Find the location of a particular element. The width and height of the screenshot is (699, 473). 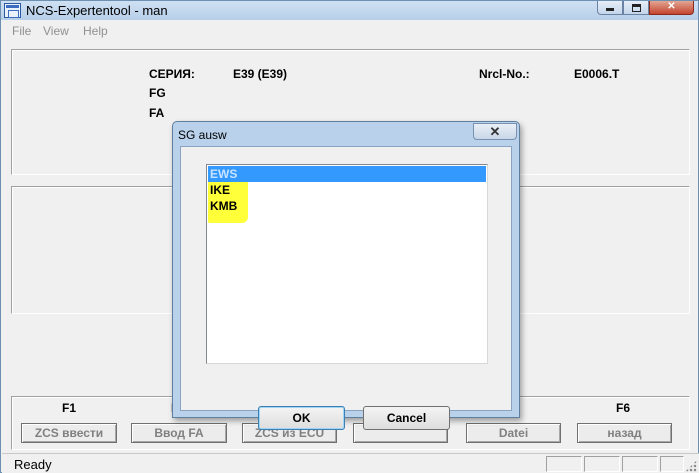

cancel-button: Cancel is located at coordinates (406, 418).